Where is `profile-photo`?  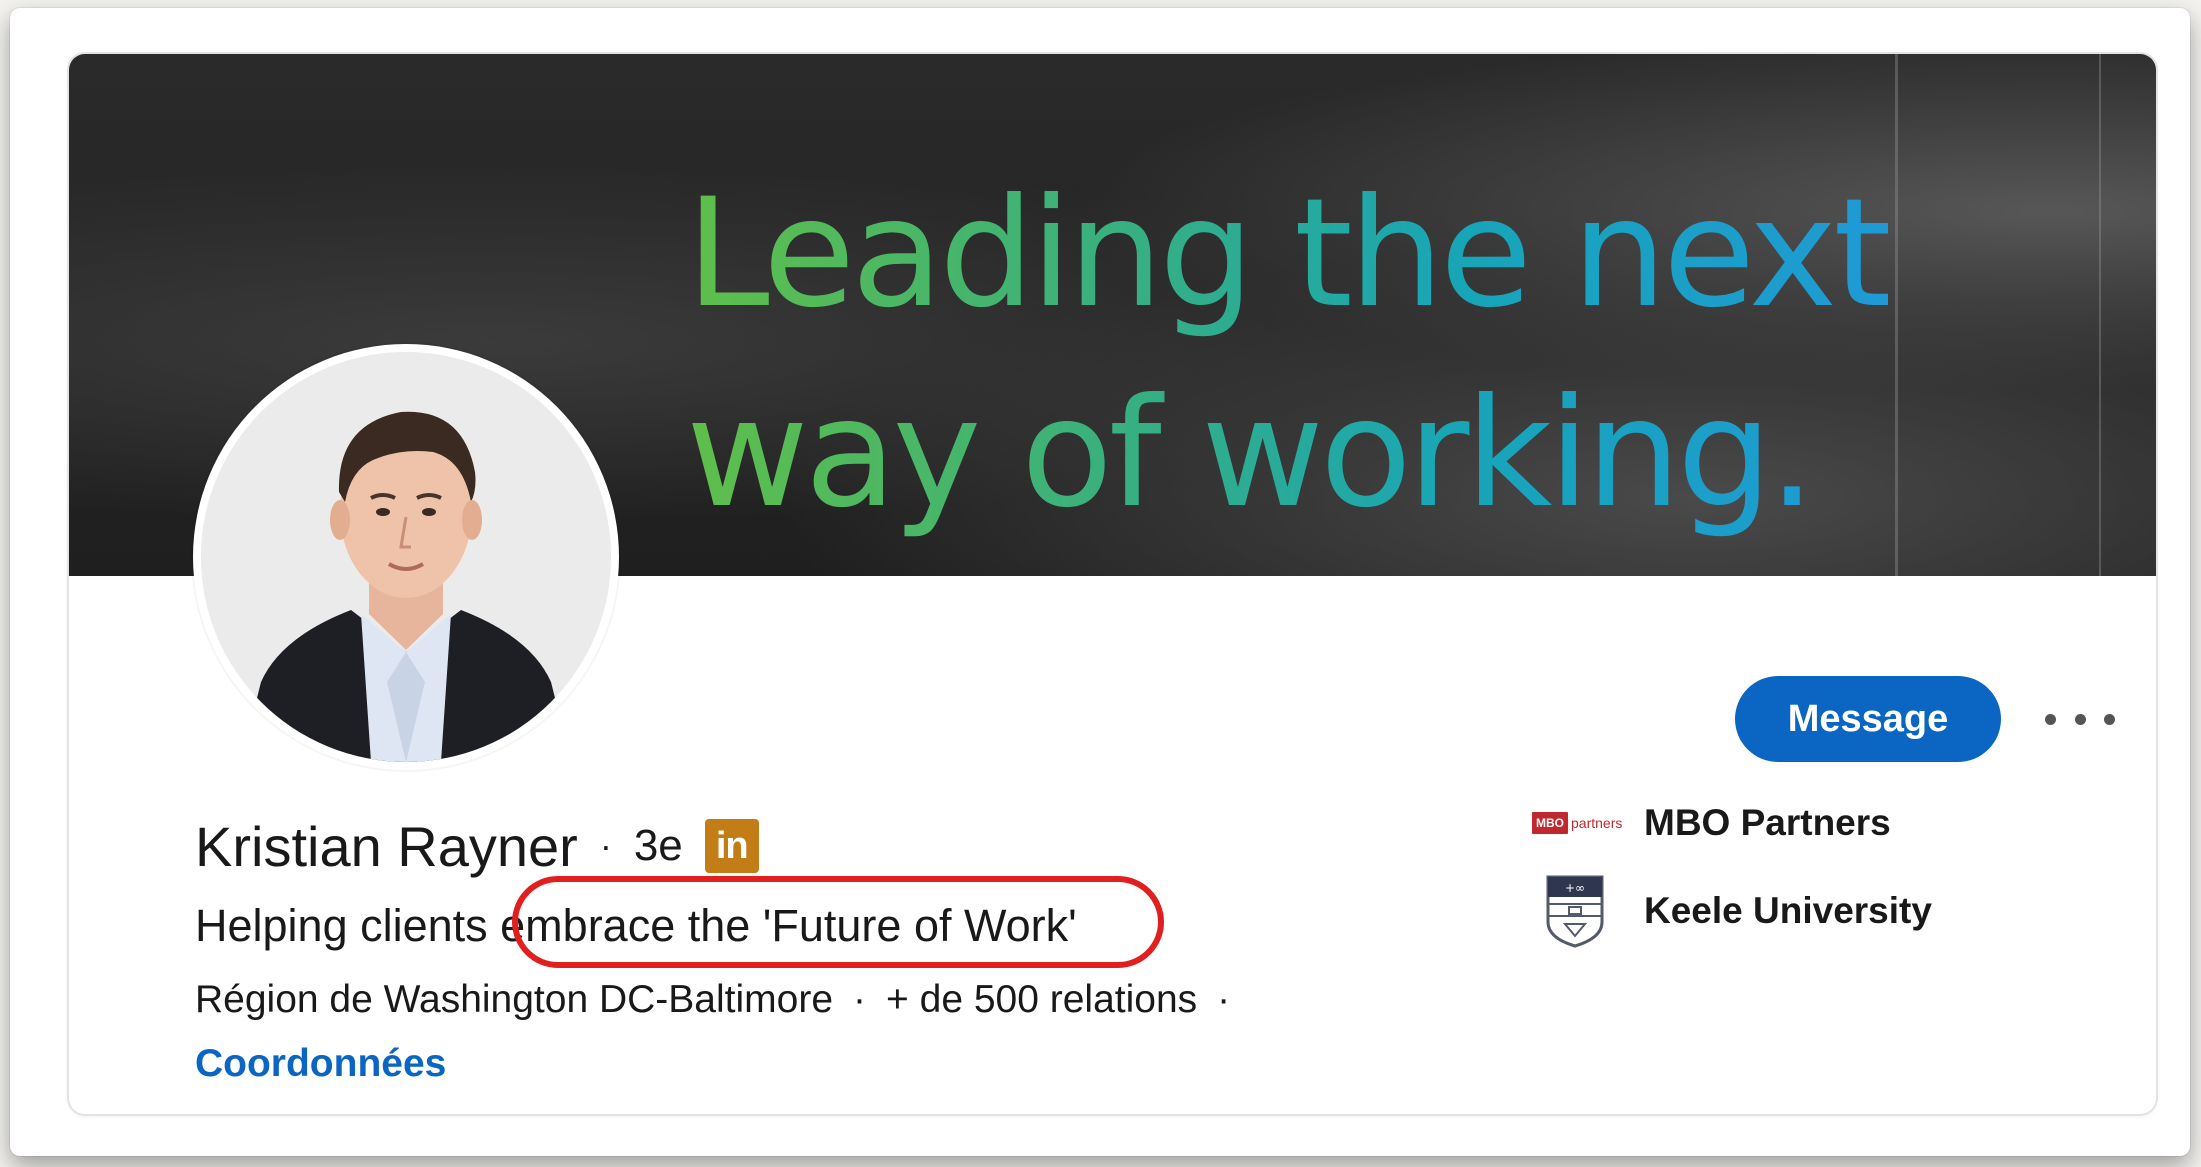 profile-photo is located at coordinates (406, 557).